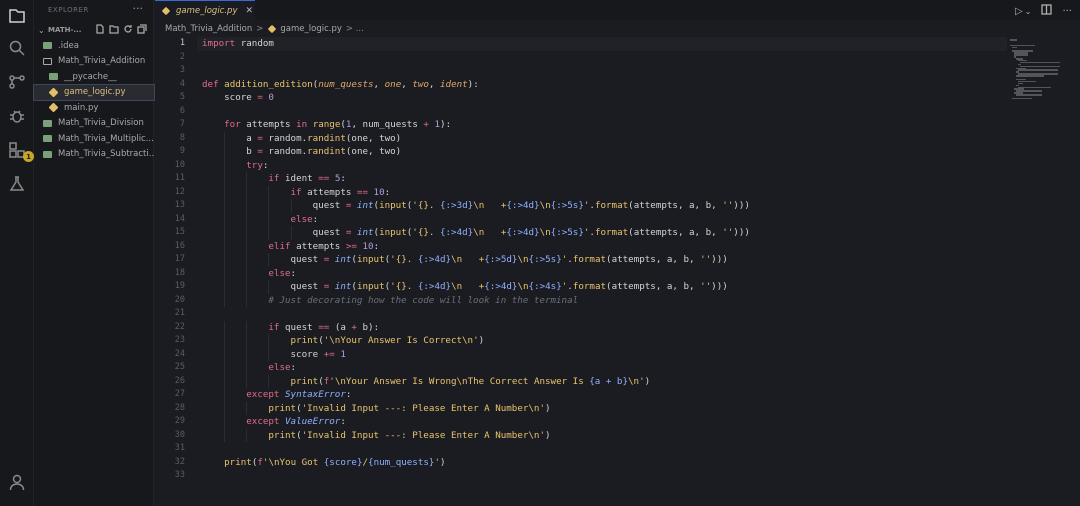 Image resolution: width=1080 pixels, height=506 pixels. Describe the element at coordinates (653, 286) in the screenshot. I see `code-token: (attempts, a, b,` at that location.